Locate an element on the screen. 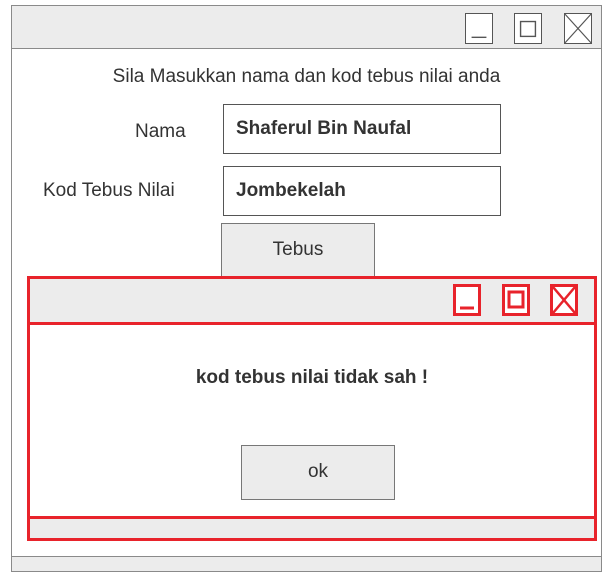 Image resolution: width=616 pixels, height=577 pixels. dialog-footer is located at coordinates (312, 527).